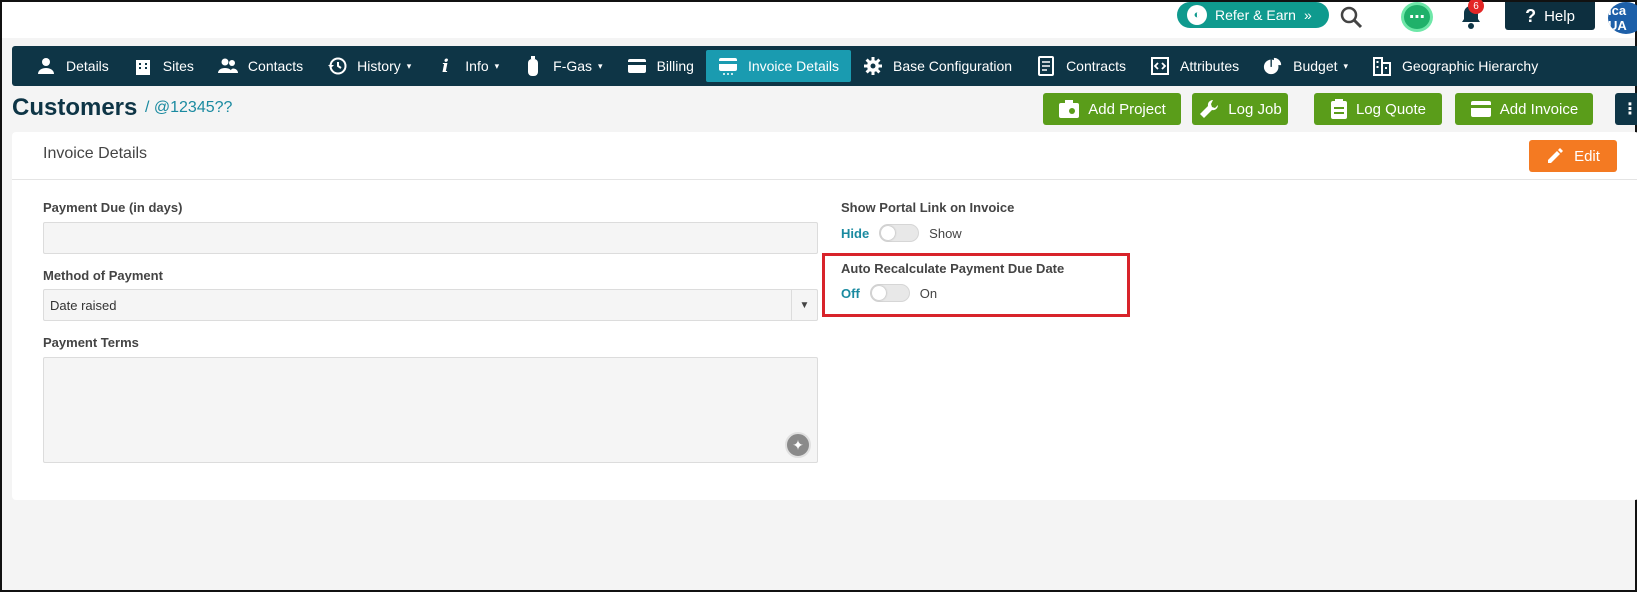 Image resolution: width=1637 pixels, height=592 pixels. What do you see at coordinates (46, 66) in the screenshot?
I see `user-icon` at bounding box center [46, 66].